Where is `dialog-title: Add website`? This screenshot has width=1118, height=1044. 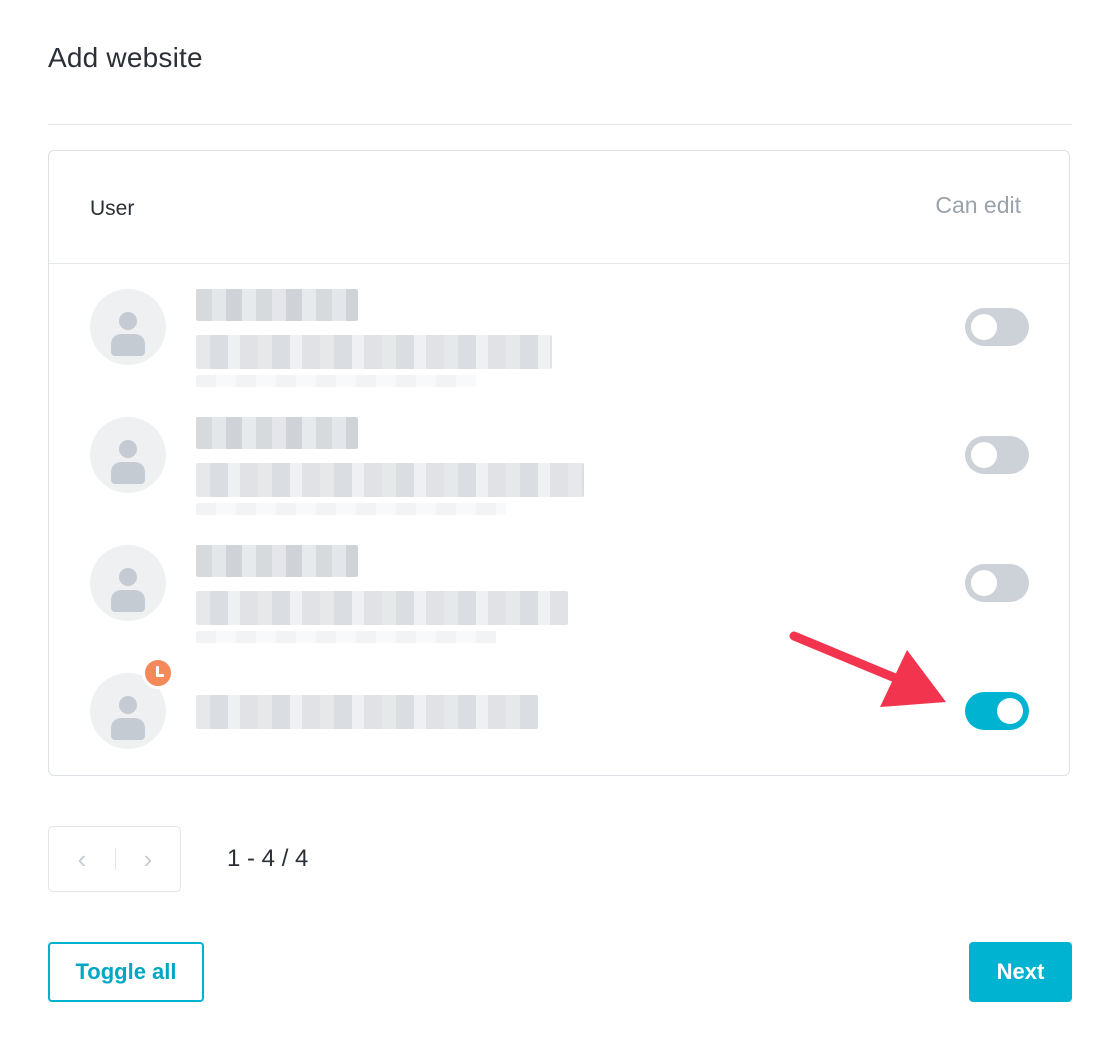 dialog-title: Add website is located at coordinates (125, 57).